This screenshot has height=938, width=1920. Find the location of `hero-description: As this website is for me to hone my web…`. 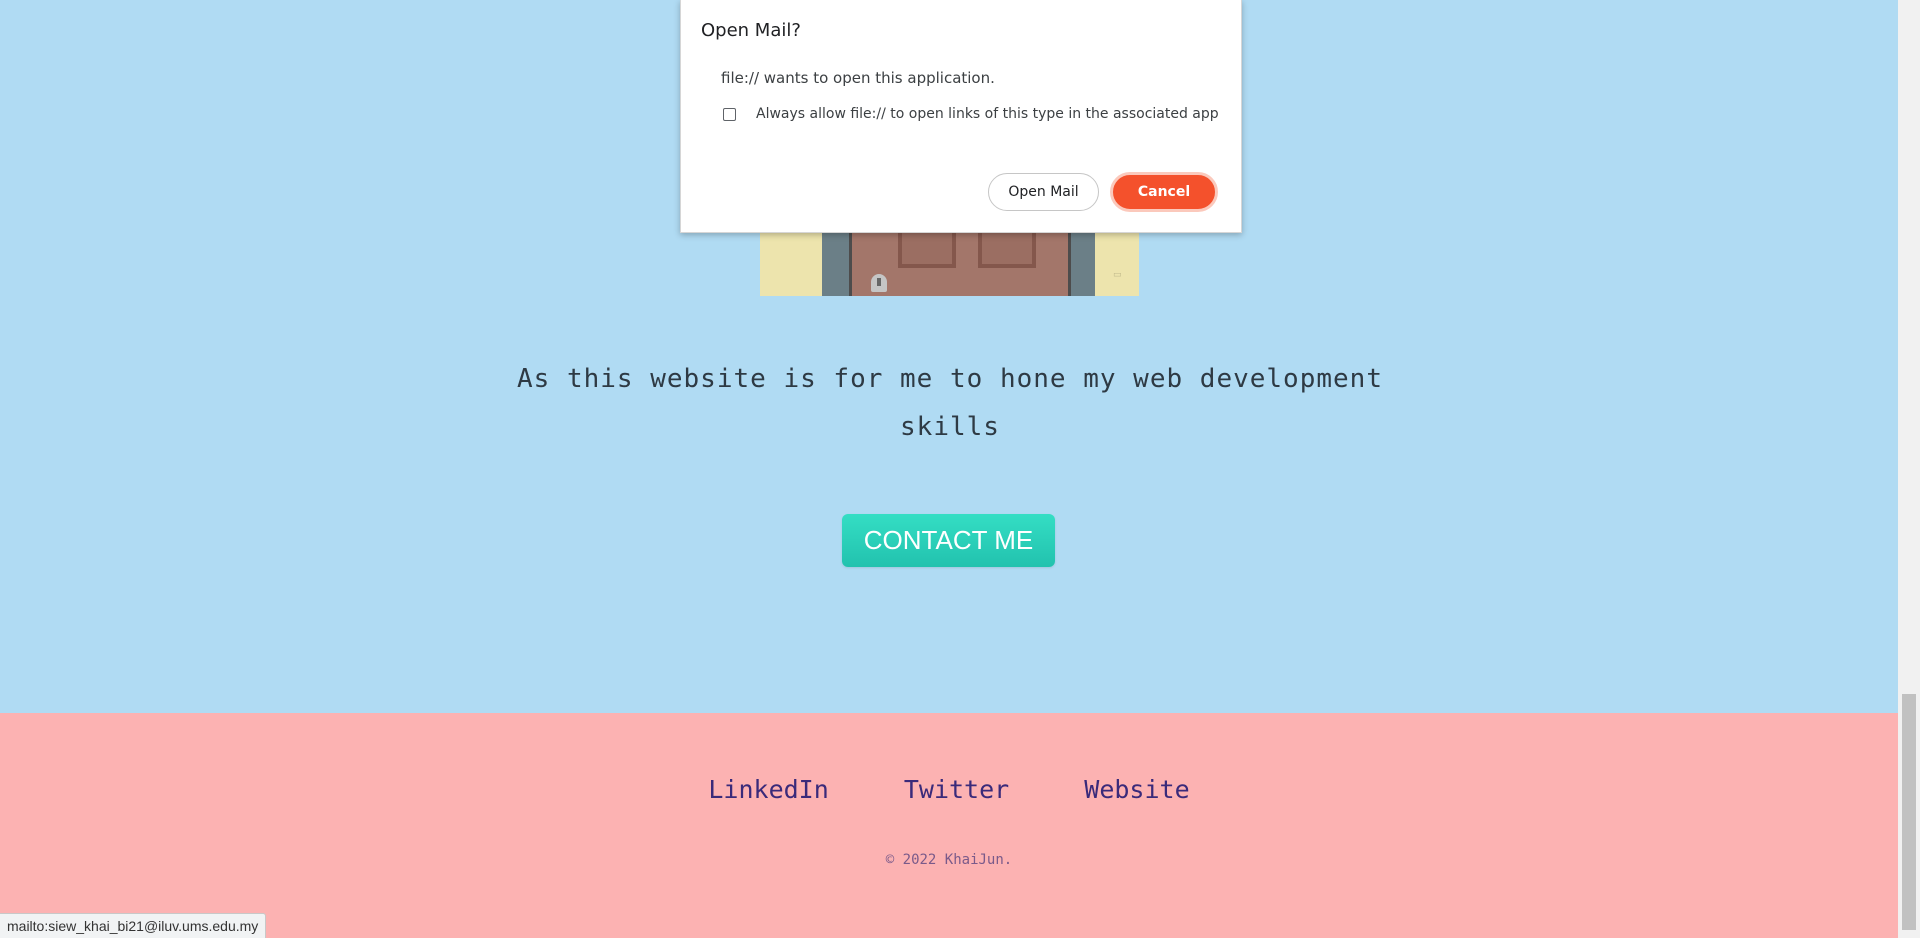

hero-description: As this website is for me to hone my web… is located at coordinates (950, 403).